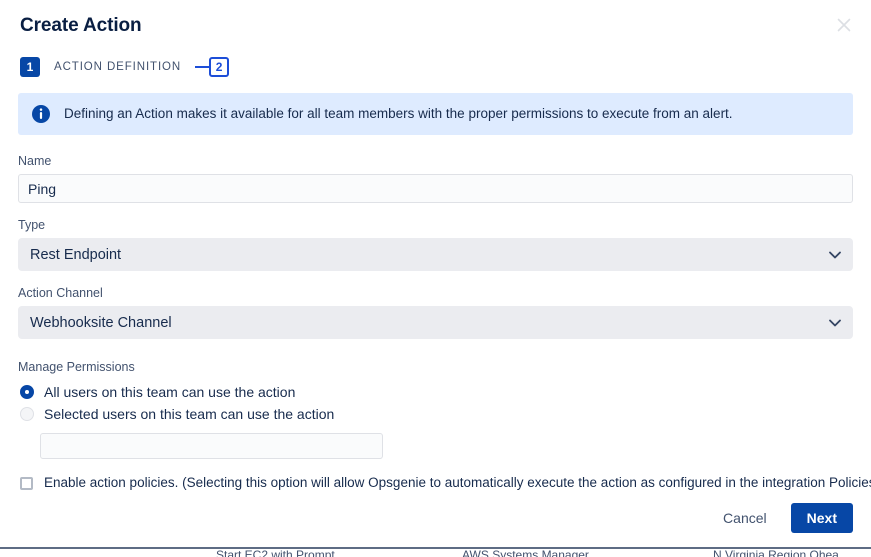 The width and height of the screenshot is (871, 557). Describe the element at coordinates (41, 114) in the screenshot. I see `info-icon` at that location.